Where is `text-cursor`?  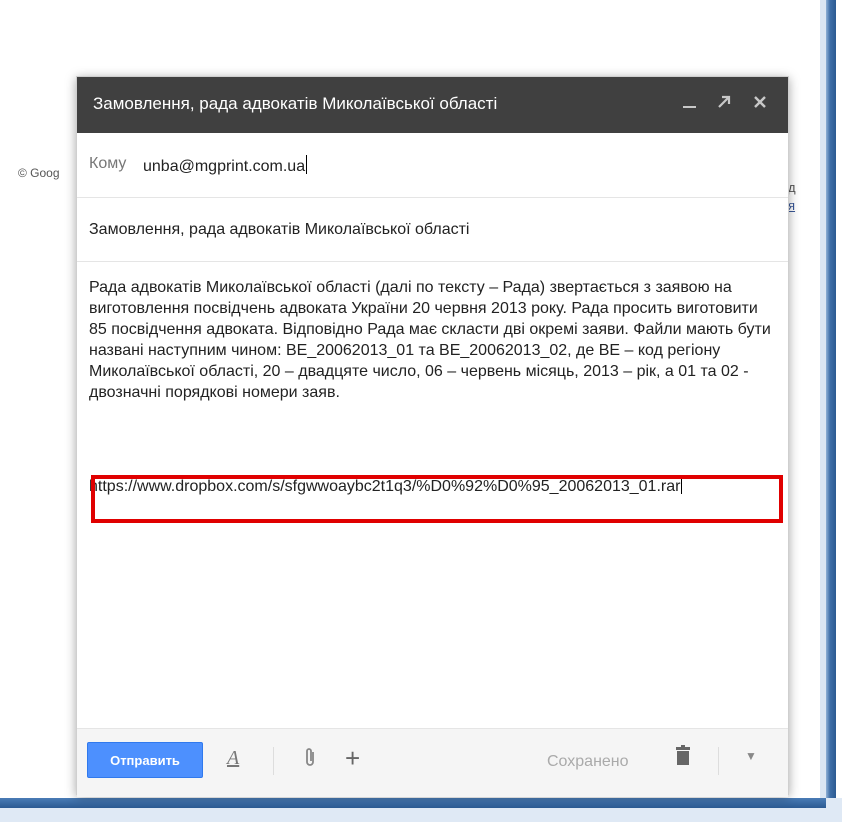
text-cursor is located at coordinates (307, 164).